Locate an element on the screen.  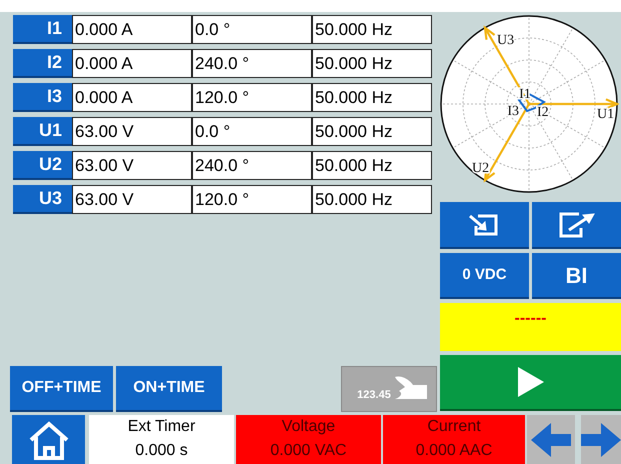
readout-label: Current is located at coordinates (454, 427).